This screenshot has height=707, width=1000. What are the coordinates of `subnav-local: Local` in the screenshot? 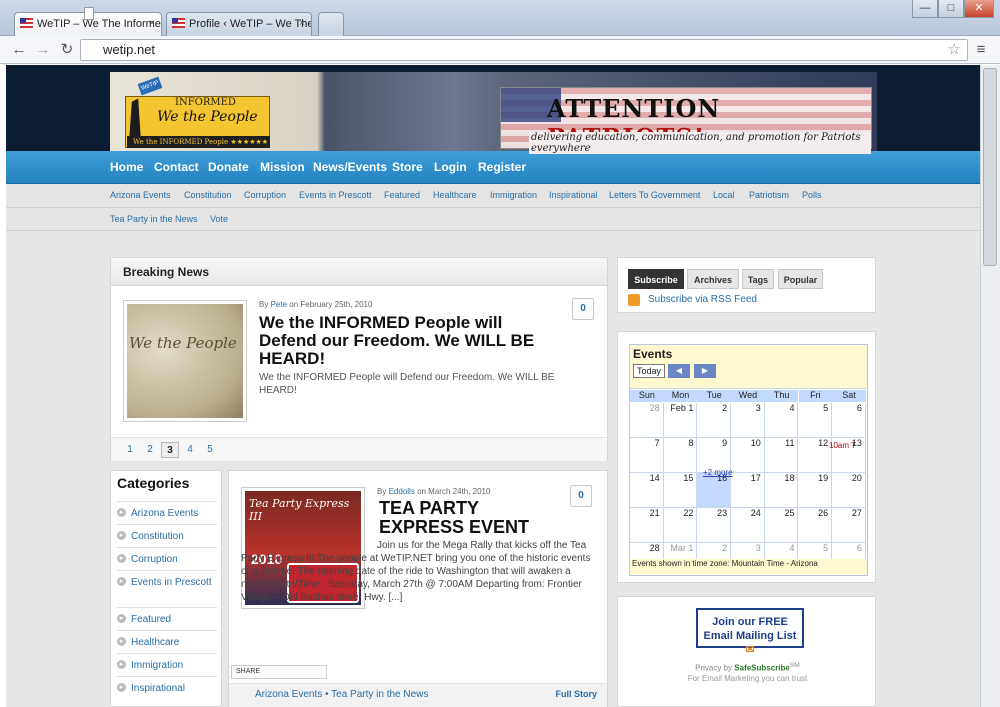 It's located at (724, 195).